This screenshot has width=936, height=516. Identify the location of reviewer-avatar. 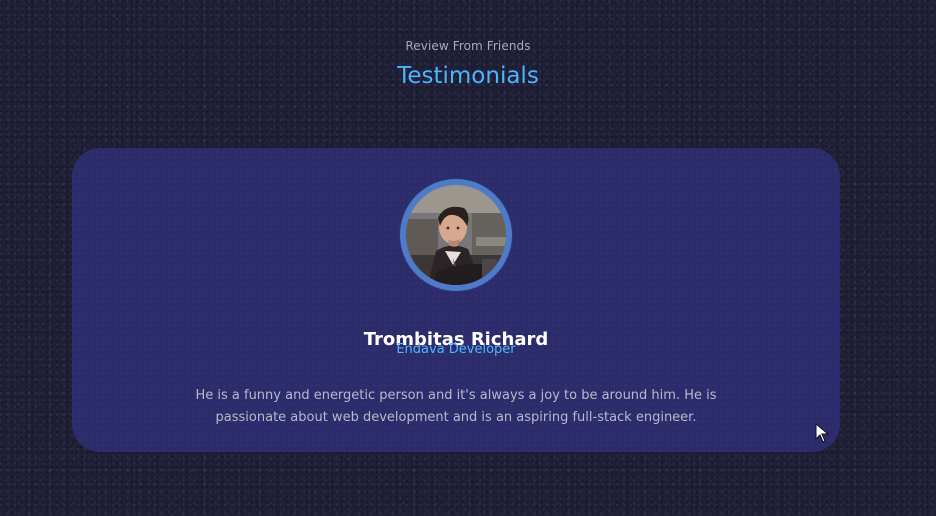
(456, 235).